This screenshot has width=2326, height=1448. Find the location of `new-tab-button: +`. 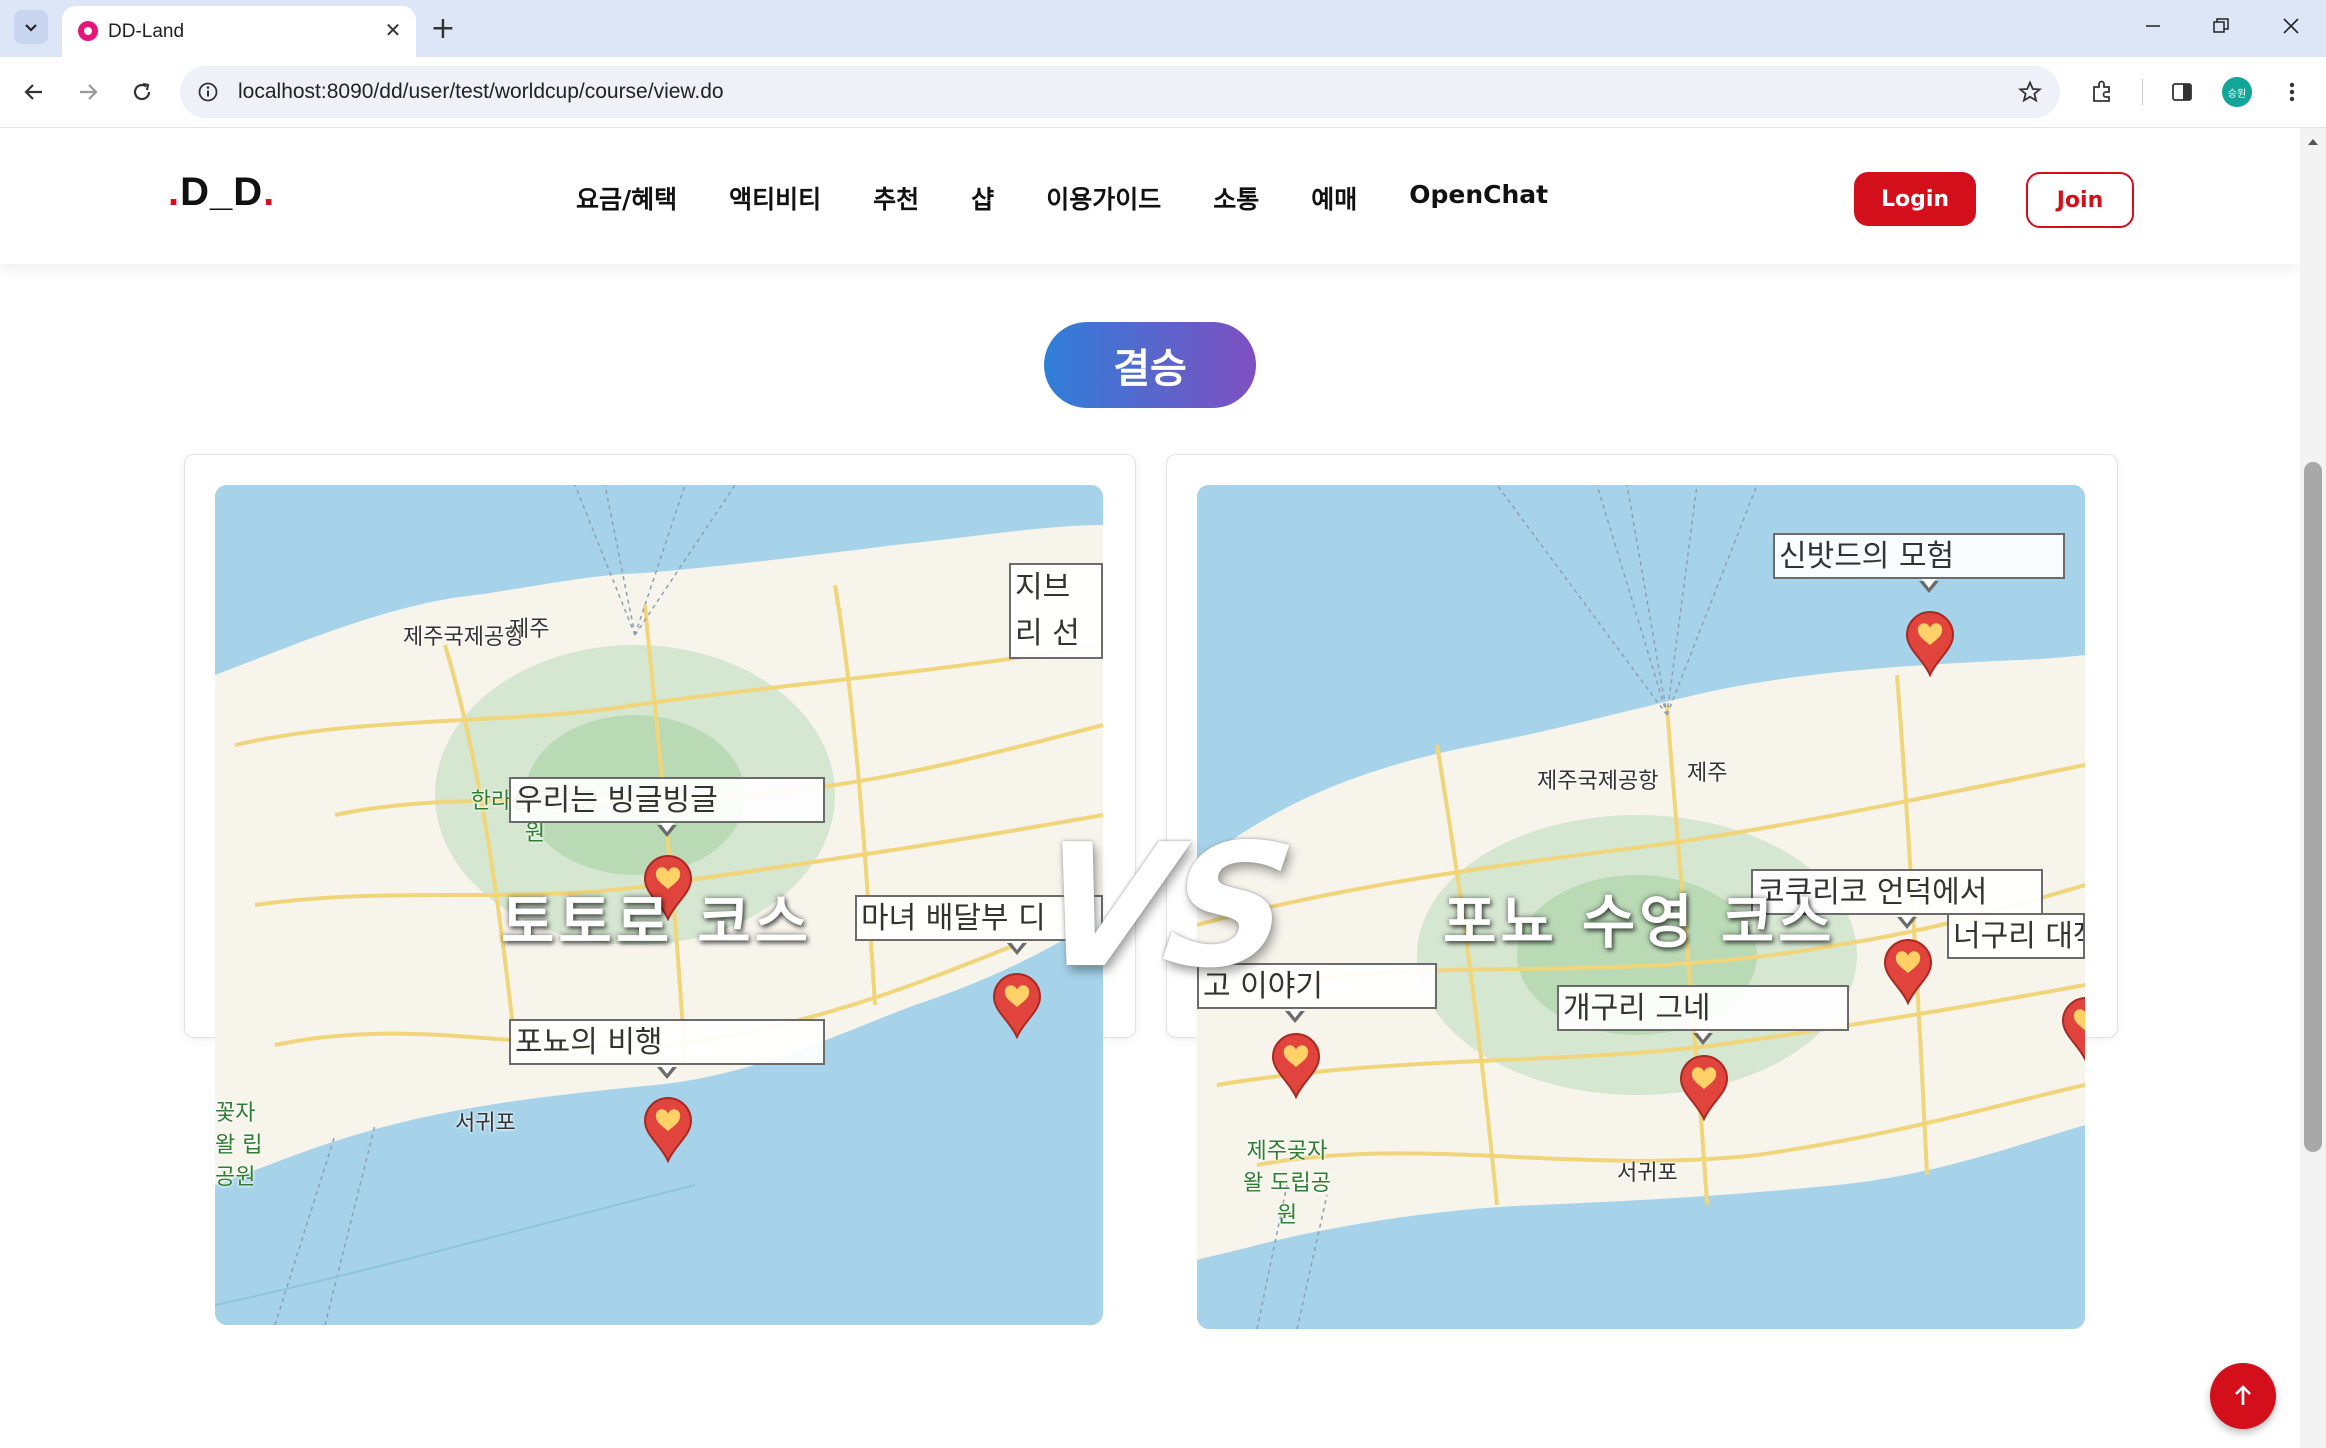

new-tab-button: + is located at coordinates (443, 28).